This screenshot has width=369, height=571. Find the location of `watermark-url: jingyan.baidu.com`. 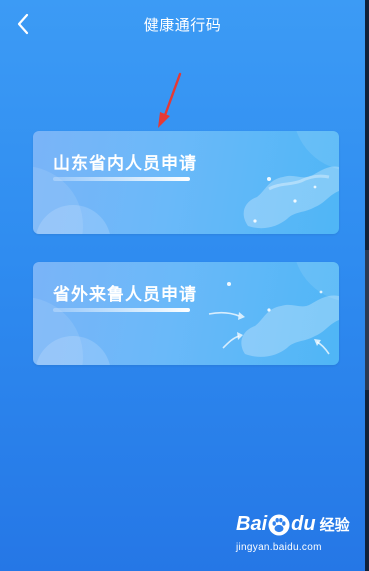

watermark-url: jingyan.baidu.com is located at coordinates (279, 547).